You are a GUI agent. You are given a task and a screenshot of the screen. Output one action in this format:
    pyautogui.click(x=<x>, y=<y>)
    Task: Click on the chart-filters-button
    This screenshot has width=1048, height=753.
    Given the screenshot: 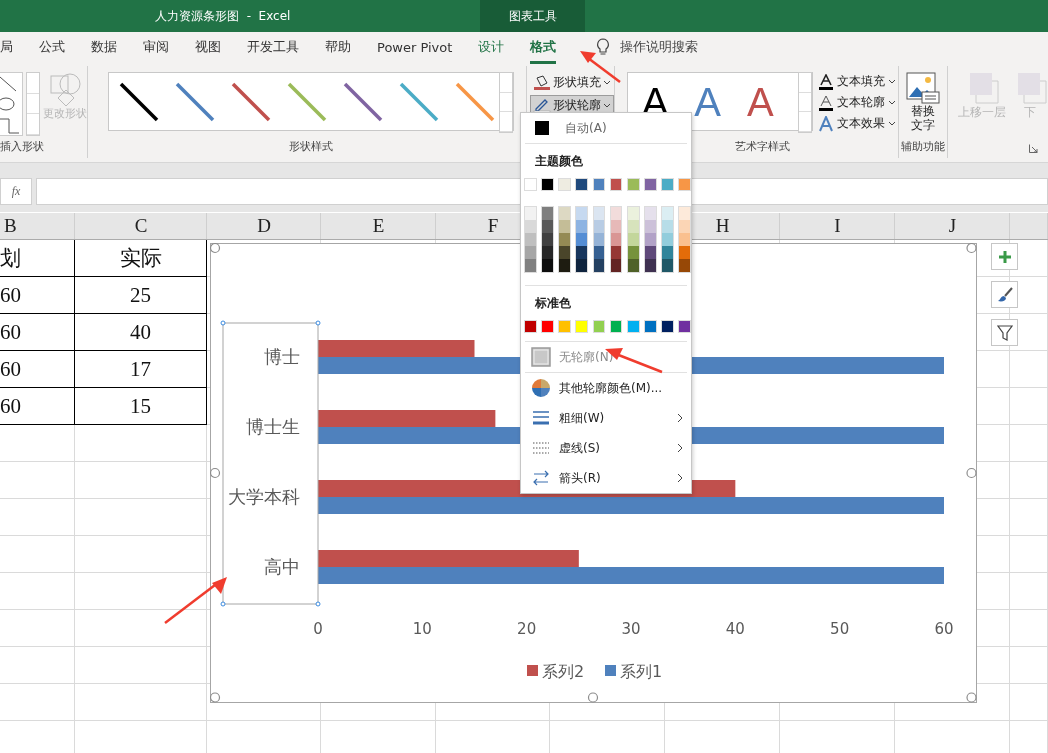 What is the action you would take?
    pyautogui.click(x=1004, y=332)
    